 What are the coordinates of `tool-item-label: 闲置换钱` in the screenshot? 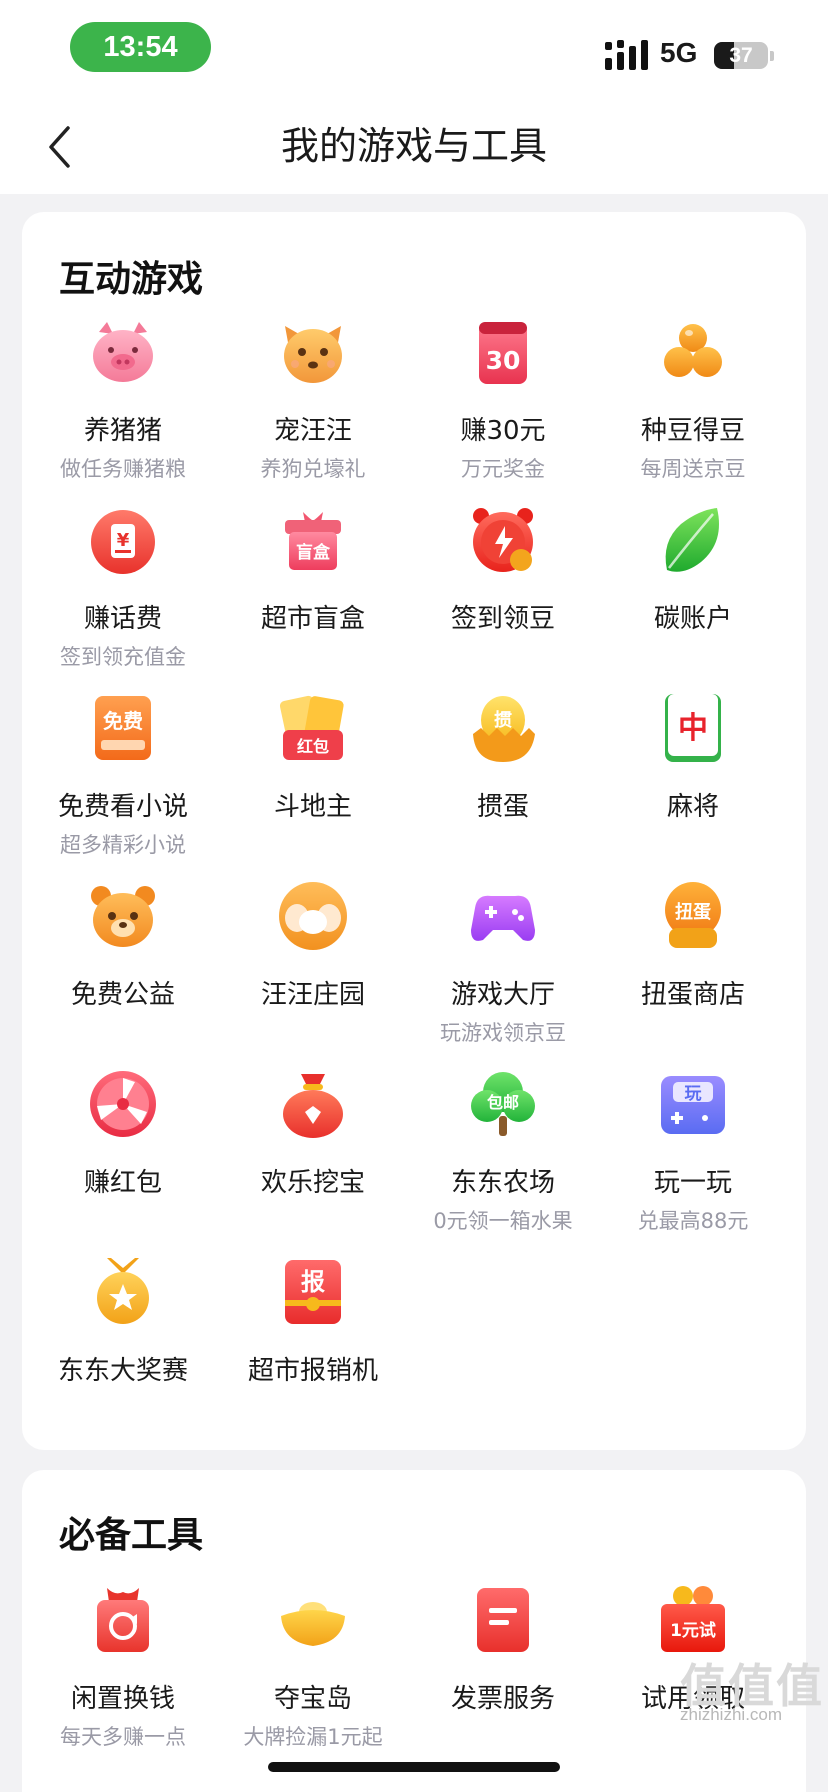 It's located at (122, 1699).